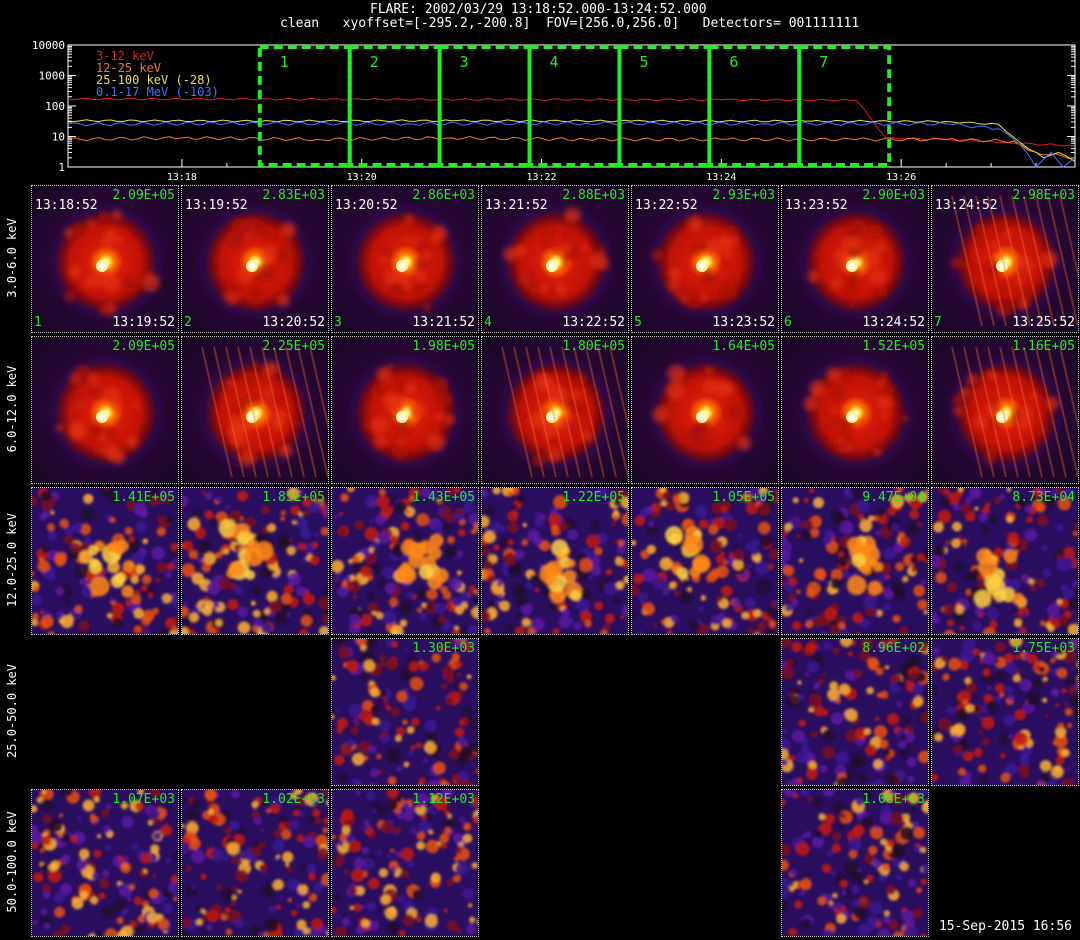  I want to click on interval-label: 1, so click(284, 62).